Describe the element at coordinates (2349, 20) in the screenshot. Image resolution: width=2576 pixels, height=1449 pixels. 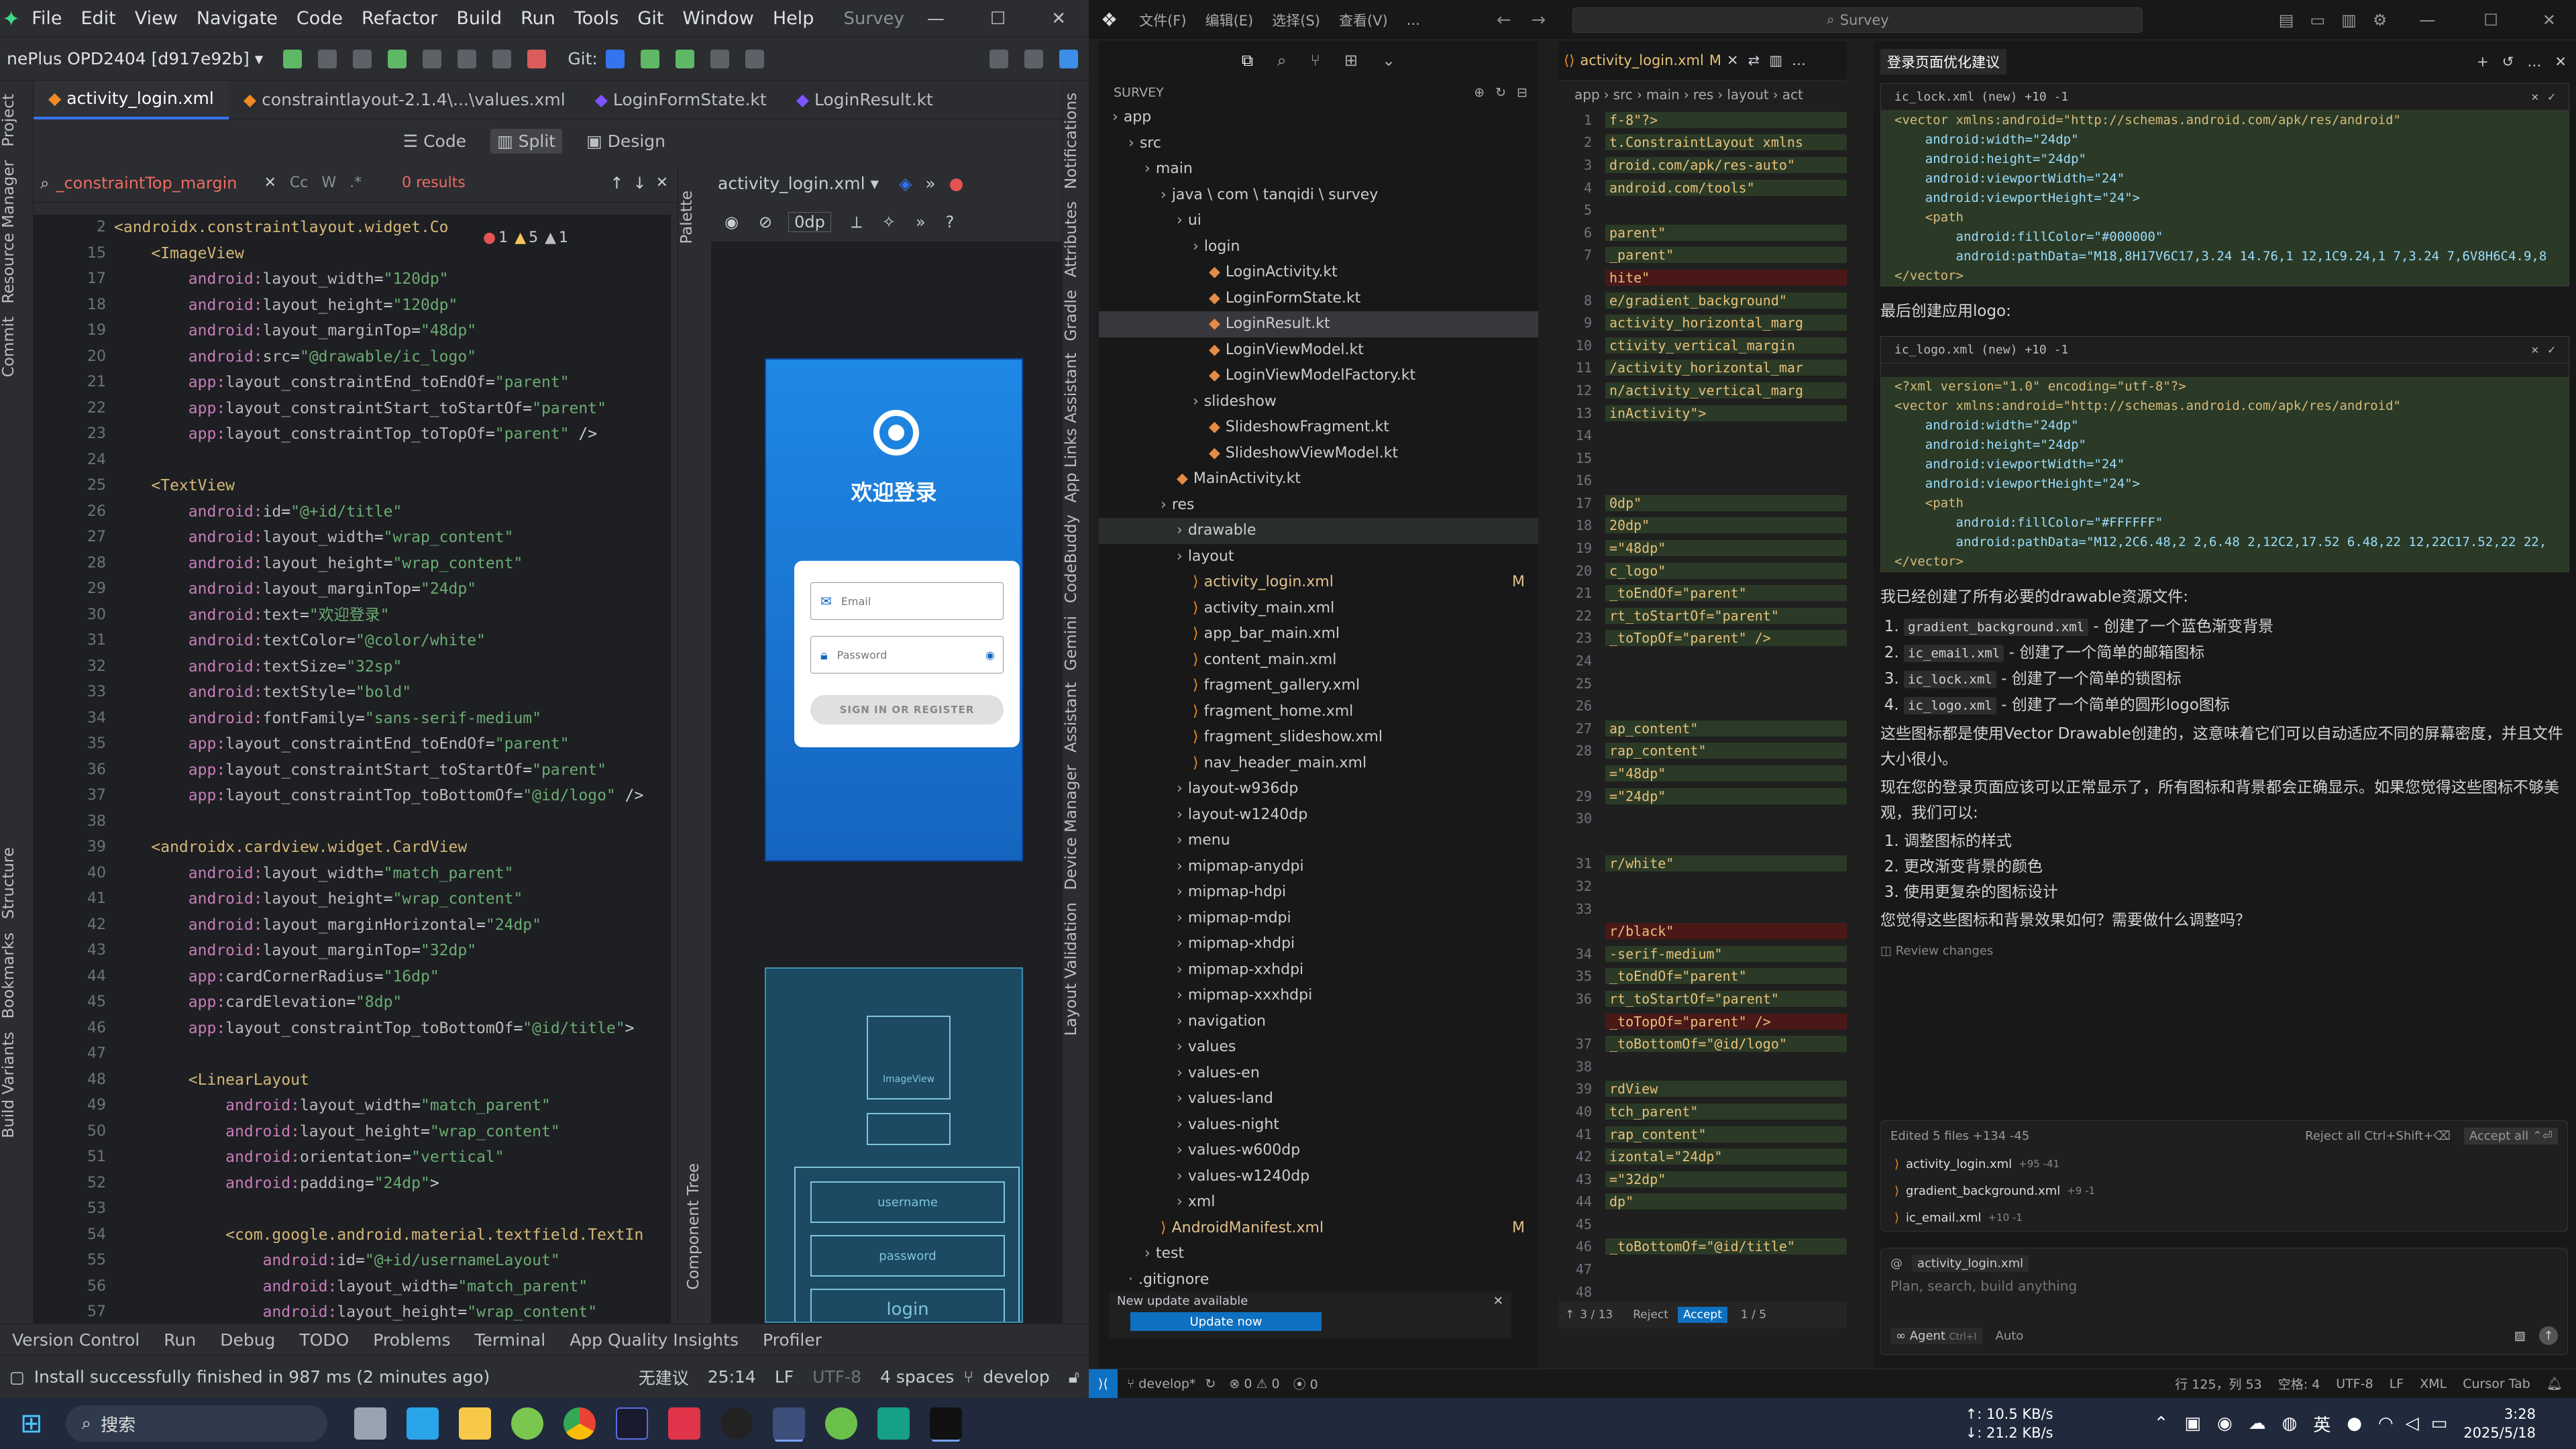
I see `sidebar-icon: ▥` at that location.